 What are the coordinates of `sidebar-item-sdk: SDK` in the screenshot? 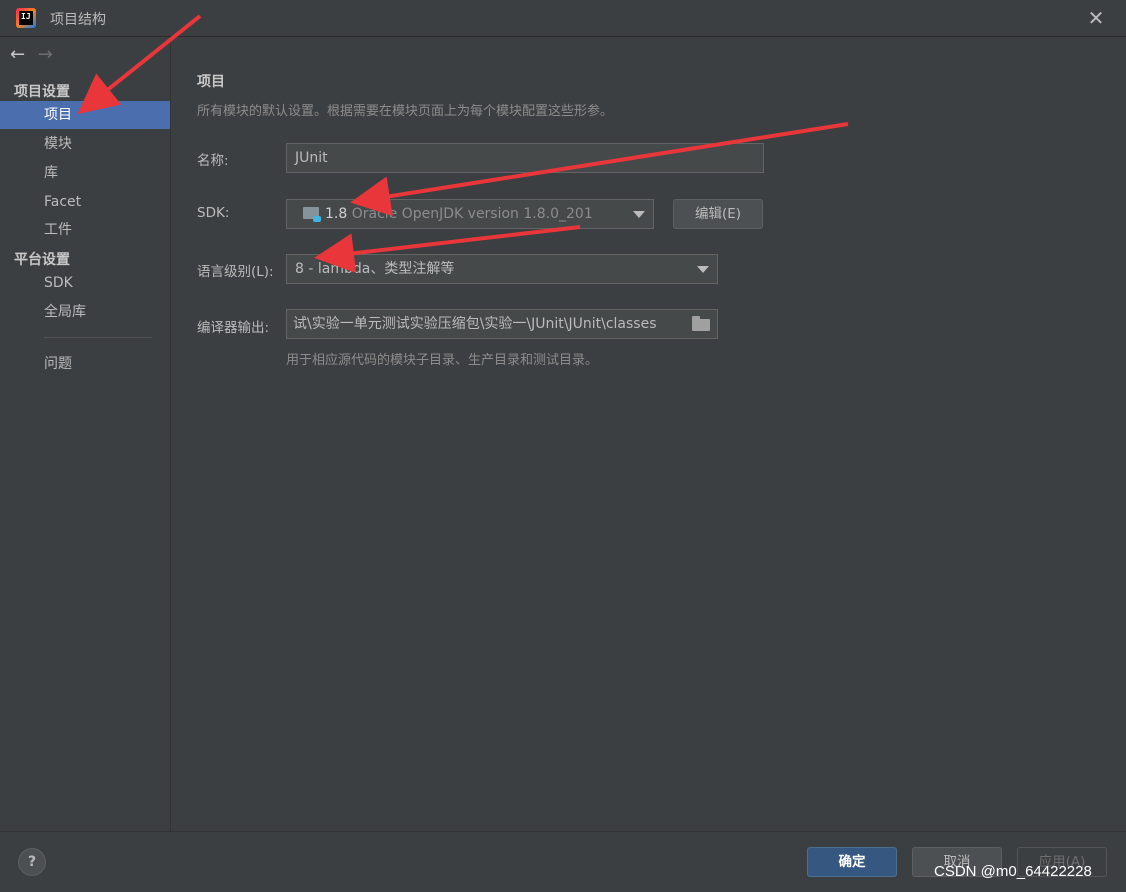 It's located at (85, 283).